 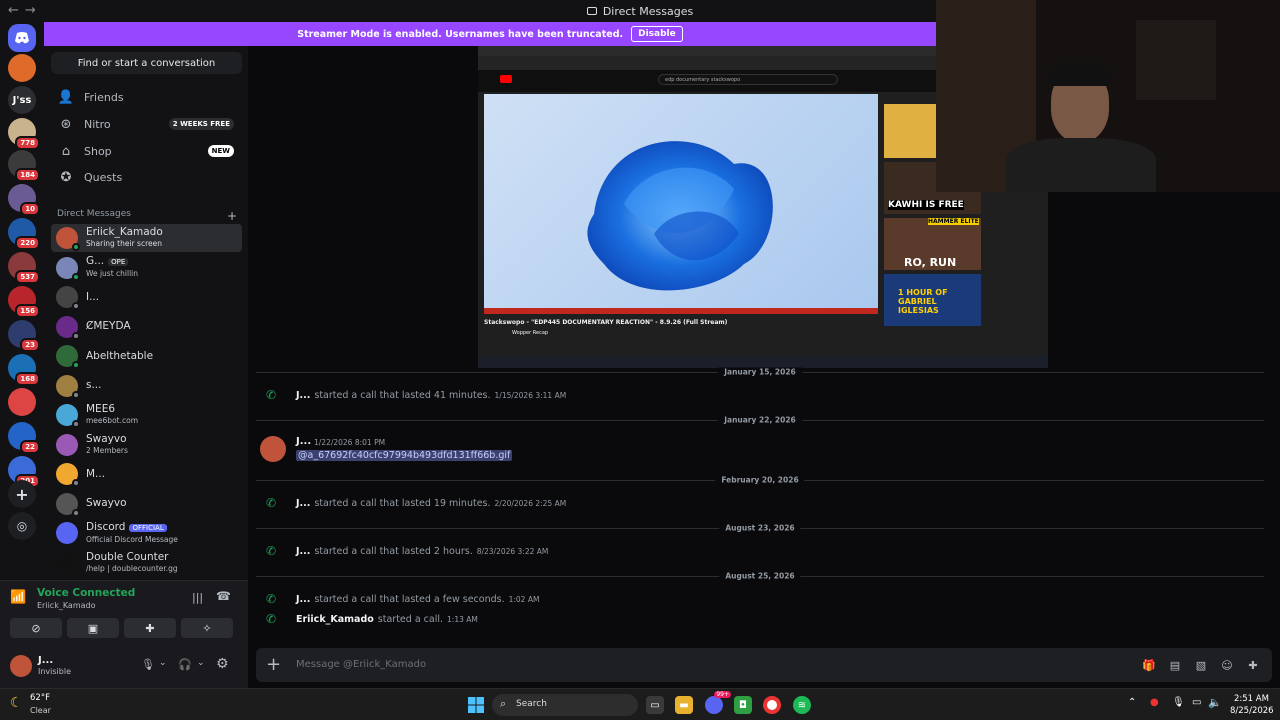 What do you see at coordinates (146, 327) in the screenshot?
I see `dm-item: ȻMEYDA` at bounding box center [146, 327].